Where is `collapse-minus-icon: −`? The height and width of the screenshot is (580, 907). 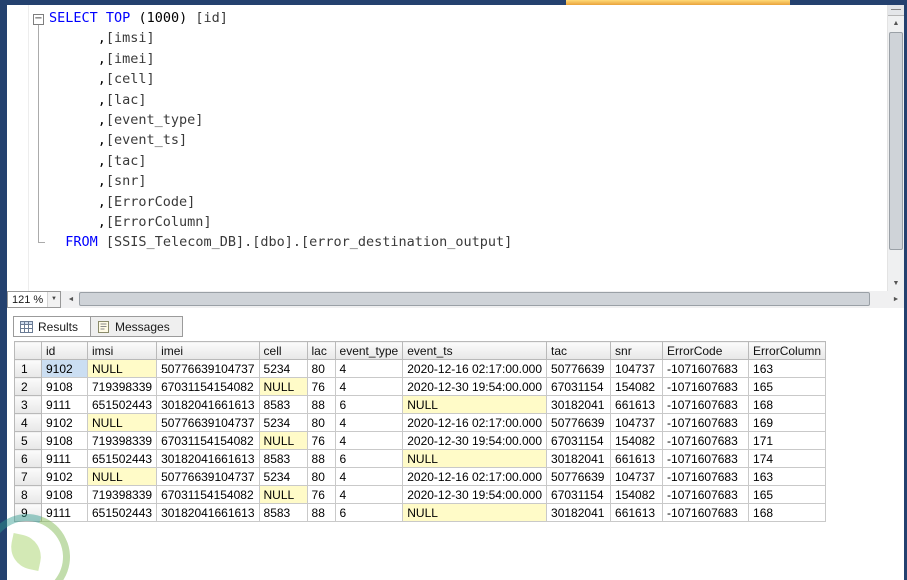
collapse-minus-icon: − is located at coordinates (38, 19).